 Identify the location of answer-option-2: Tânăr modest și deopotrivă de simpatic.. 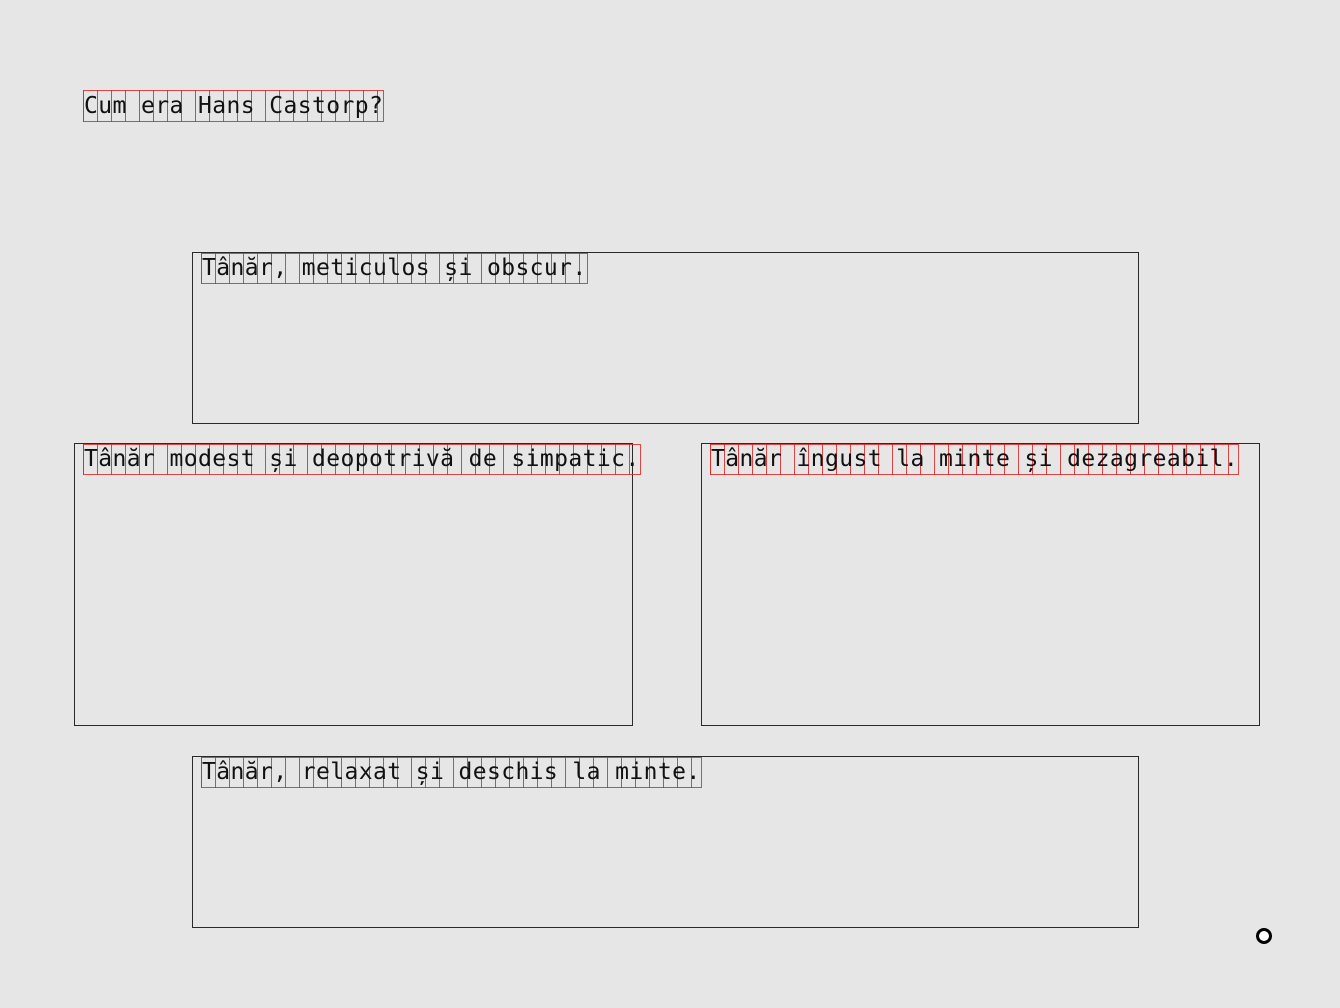
(357, 584).